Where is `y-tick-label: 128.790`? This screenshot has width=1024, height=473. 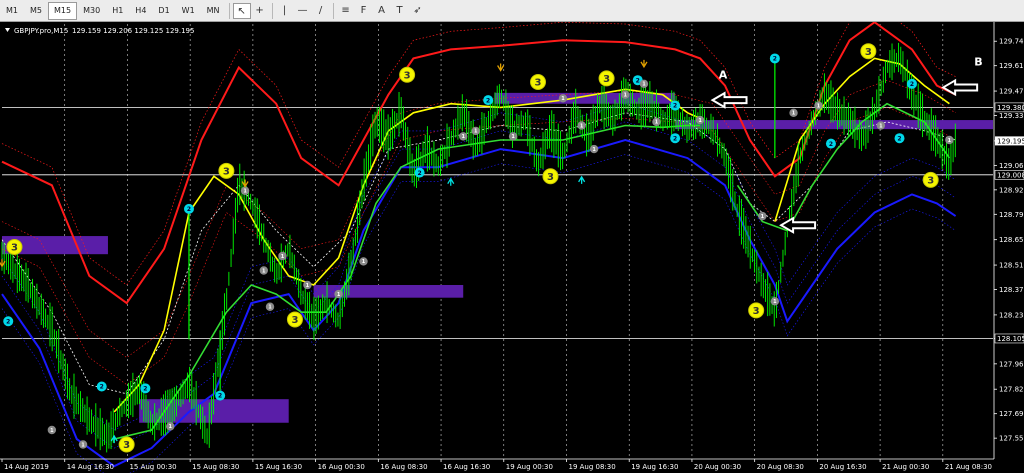 y-tick-label: 128.790 is located at coordinates (1011, 215).